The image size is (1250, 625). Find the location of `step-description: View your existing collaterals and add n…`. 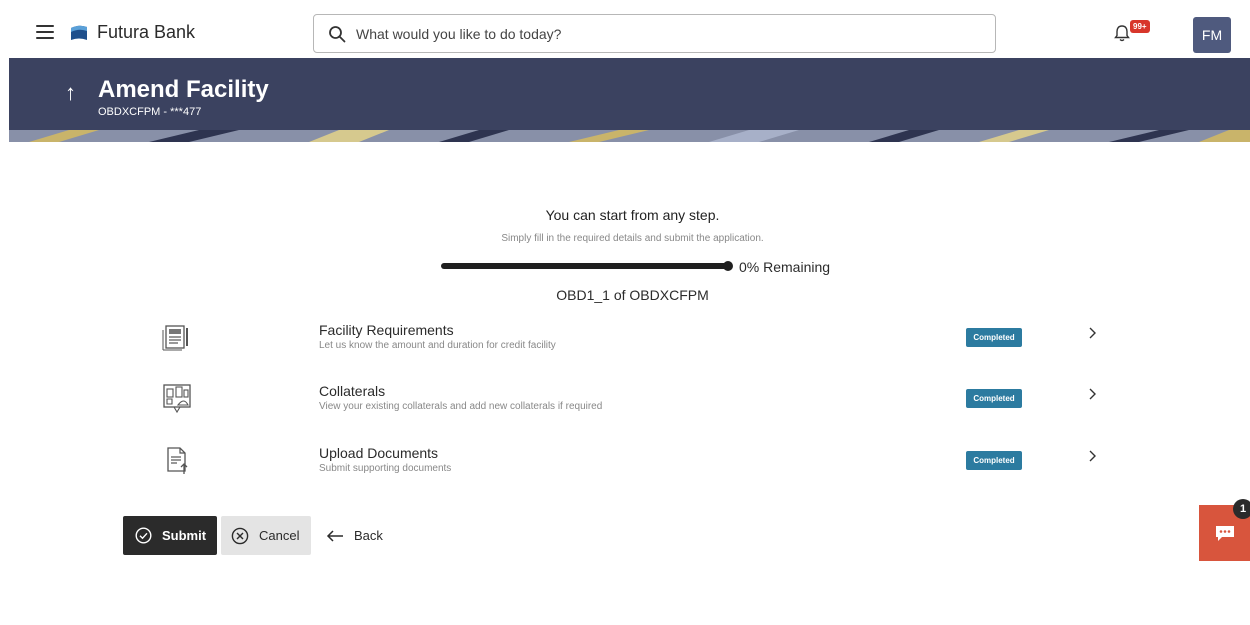

step-description: View your existing collaterals and add n… is located at coordinates (461, 406).